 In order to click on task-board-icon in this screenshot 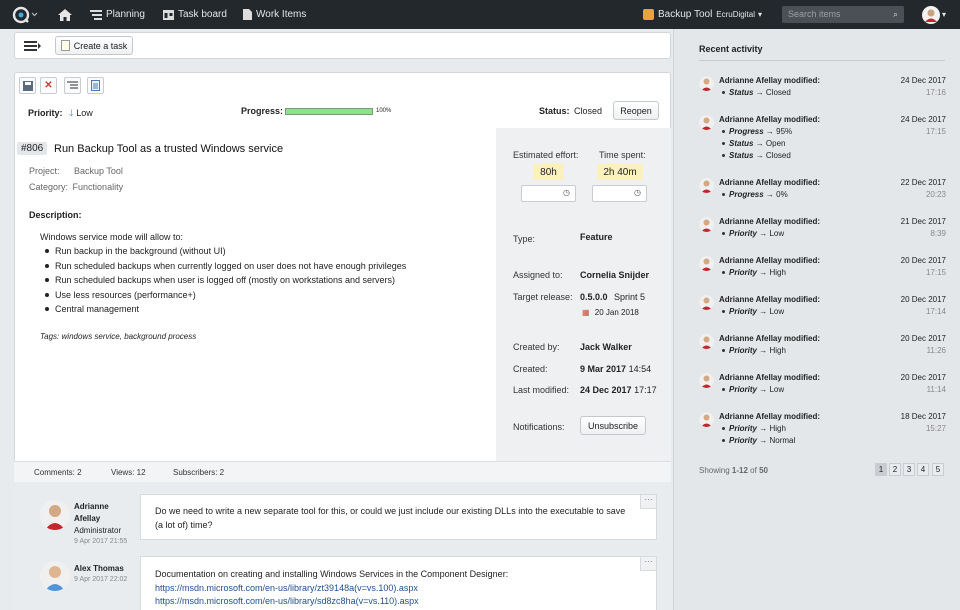, I will do `click(168, 14)`.